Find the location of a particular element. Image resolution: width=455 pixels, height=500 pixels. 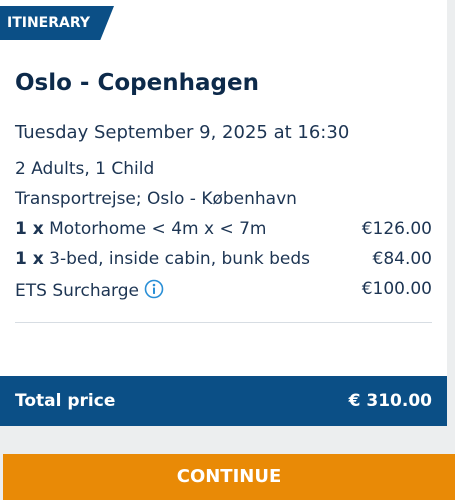

line-item-price: €126.00 is located at coordinates (396, 229).